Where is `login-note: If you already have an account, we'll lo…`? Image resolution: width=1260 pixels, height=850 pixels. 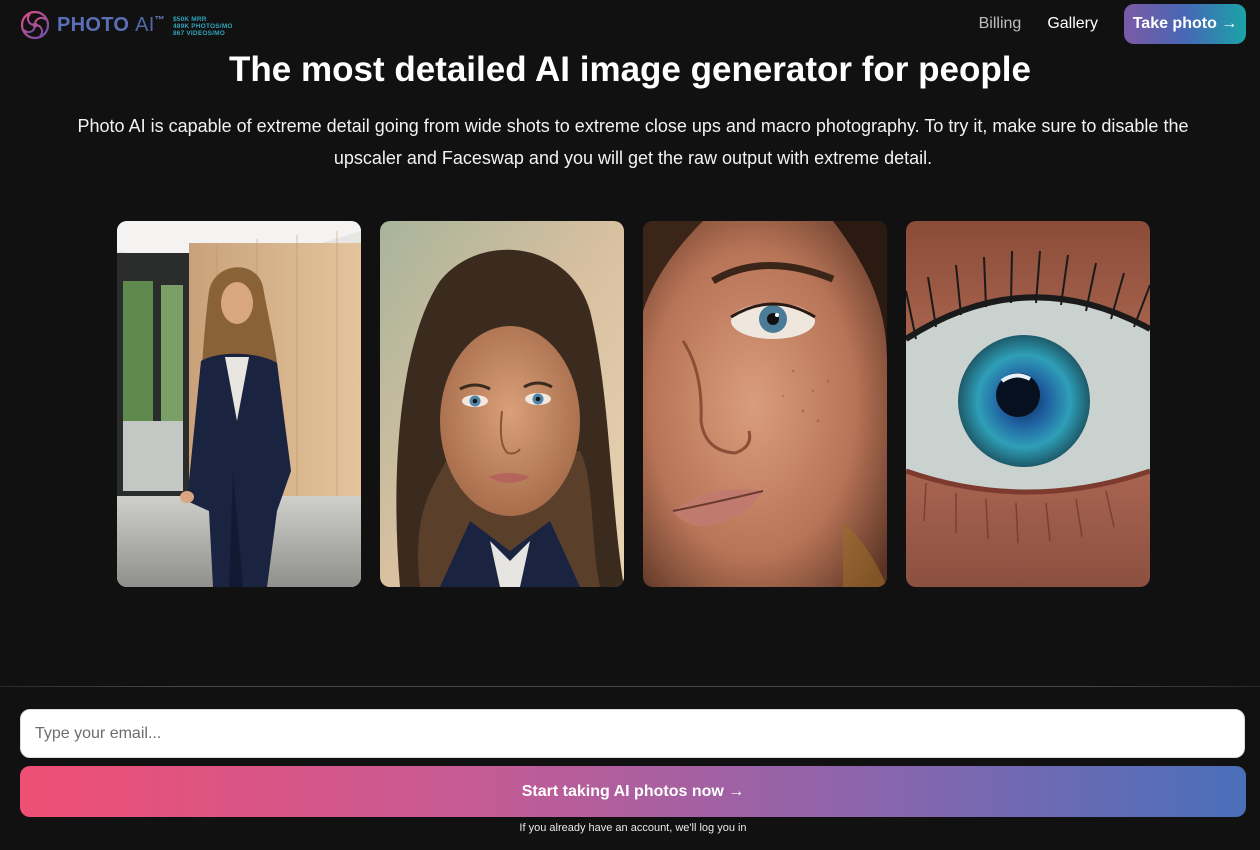 login-note: If you already have an account, we'll lo… is located at coordinates (633, 828).